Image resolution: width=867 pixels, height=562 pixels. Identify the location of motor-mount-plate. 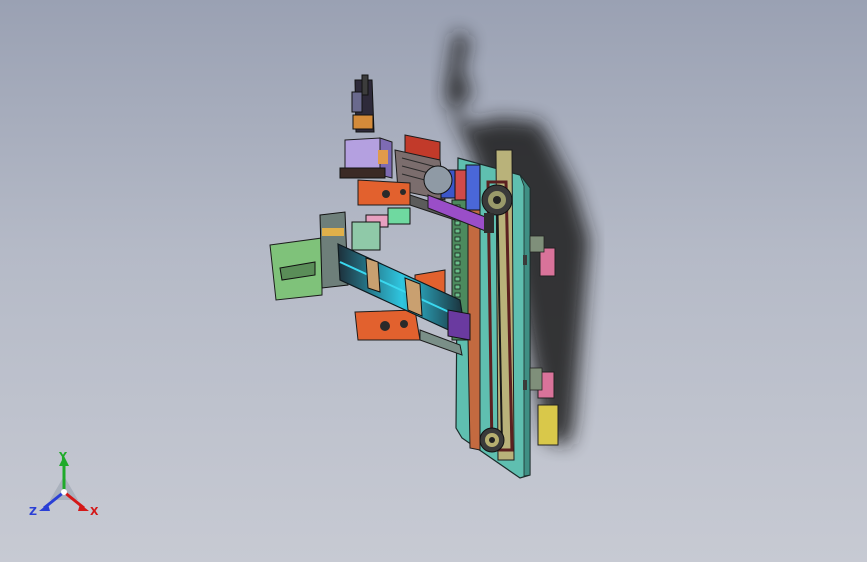
(296, 269).